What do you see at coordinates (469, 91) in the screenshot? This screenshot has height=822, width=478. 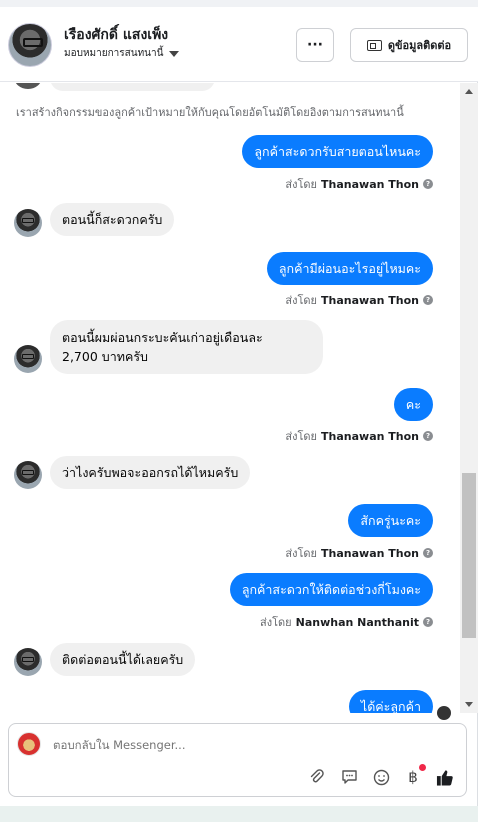 I see `scroll-up-arrow-icon` at bounding box center [469, 91].